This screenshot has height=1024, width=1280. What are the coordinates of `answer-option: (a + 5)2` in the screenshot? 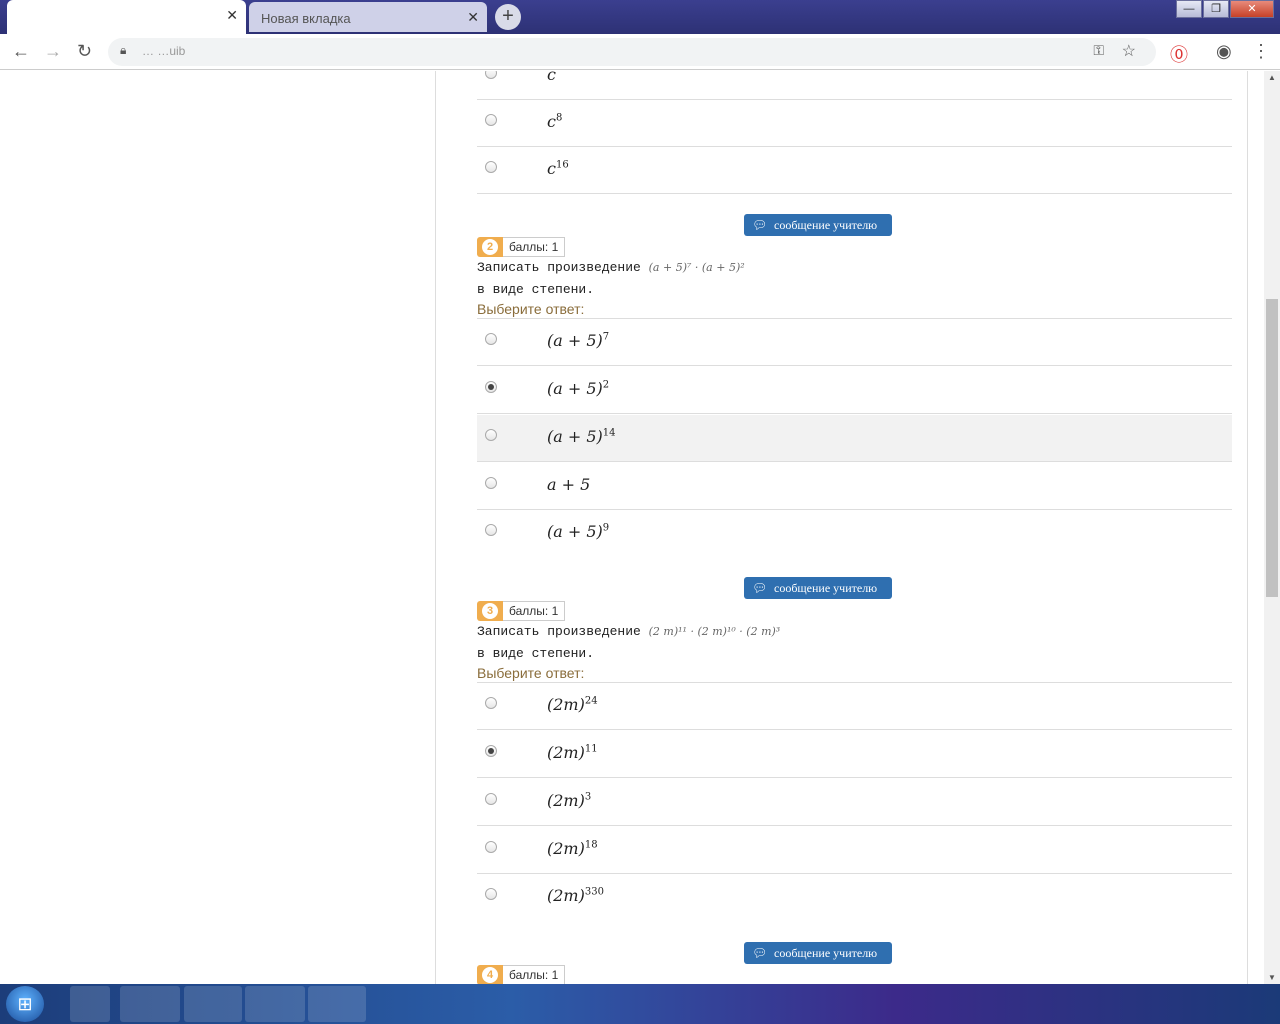 It's located at (854, 390).